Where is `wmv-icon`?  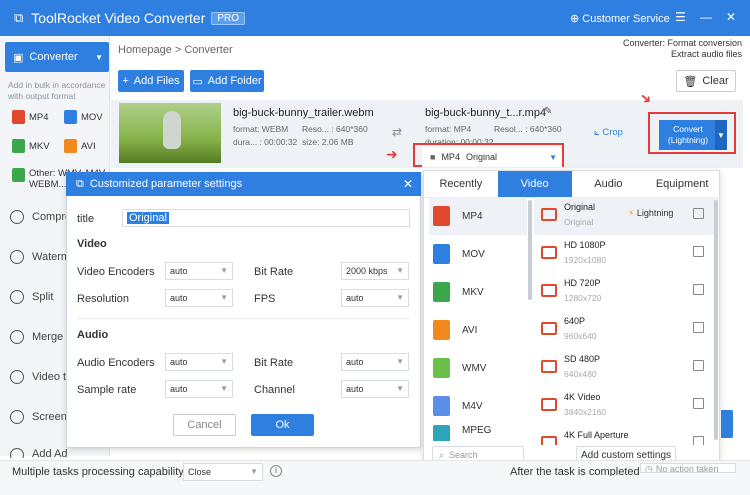 wmv-icon is located at coordinates (441, 368).